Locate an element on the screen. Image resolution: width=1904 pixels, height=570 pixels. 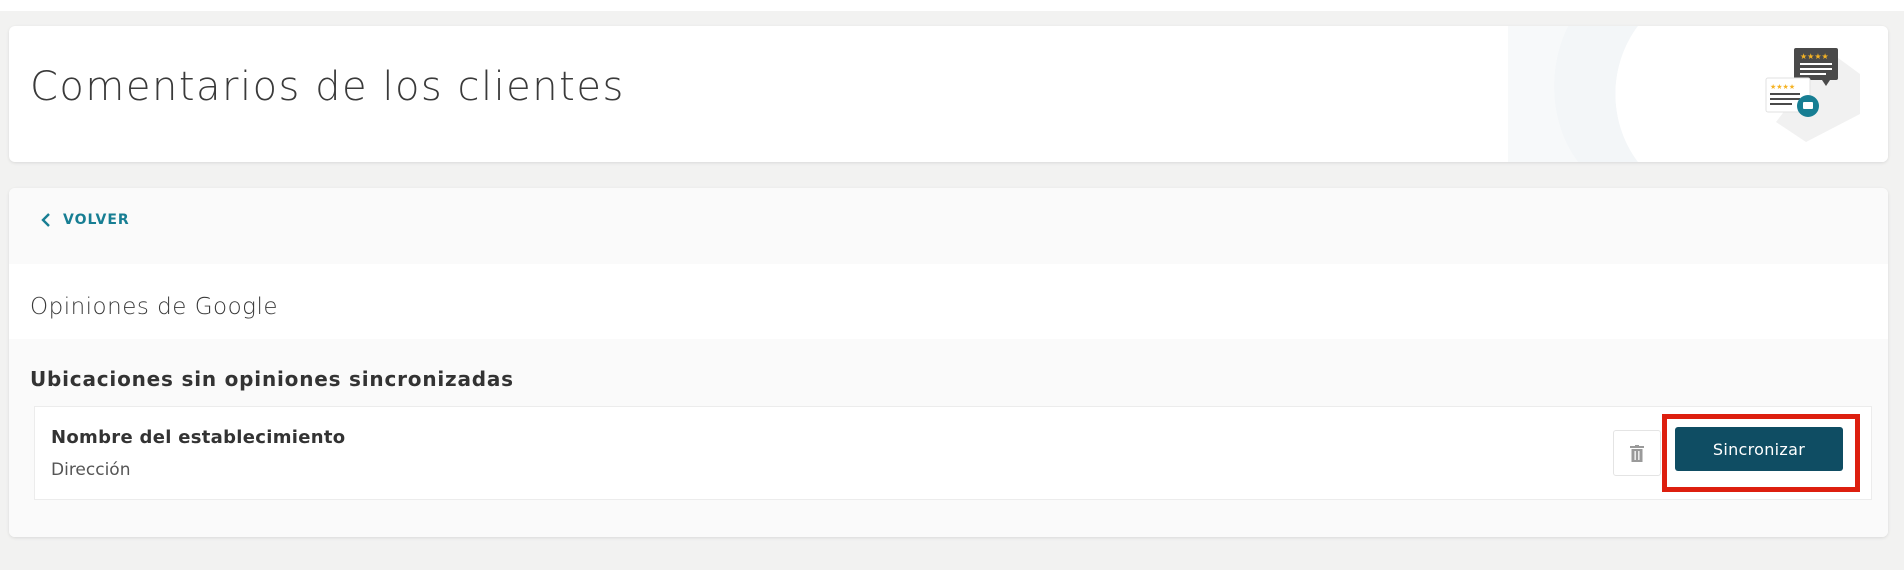
location-address: Dirección is located at coordinates (91, 470).